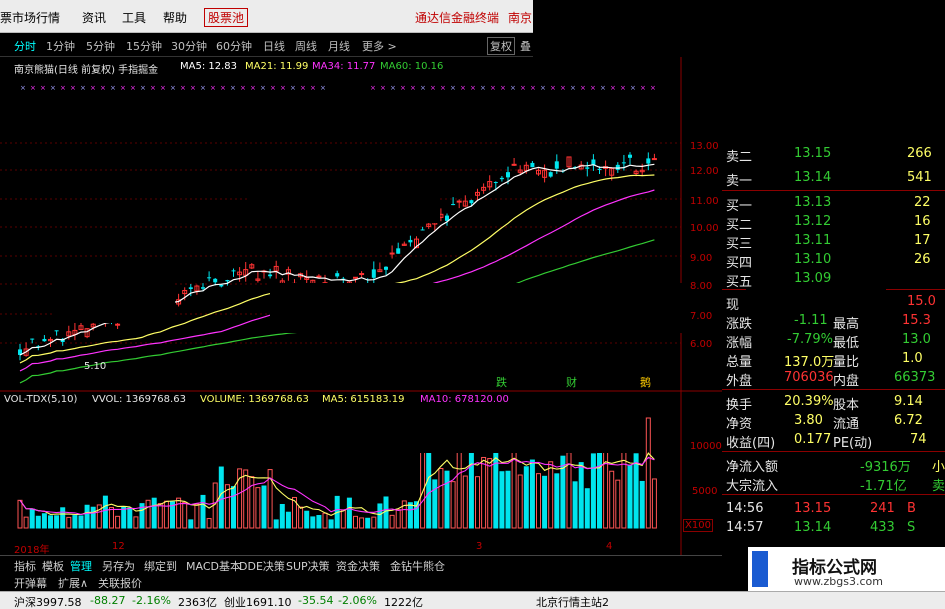 The width and height of the screenshot is (945, 609). What do you see at coordinates (831, 379) in the screenshot?
I see `quote-row: 外盘 706036 内盘 66373` at bounding box center [831, 379].